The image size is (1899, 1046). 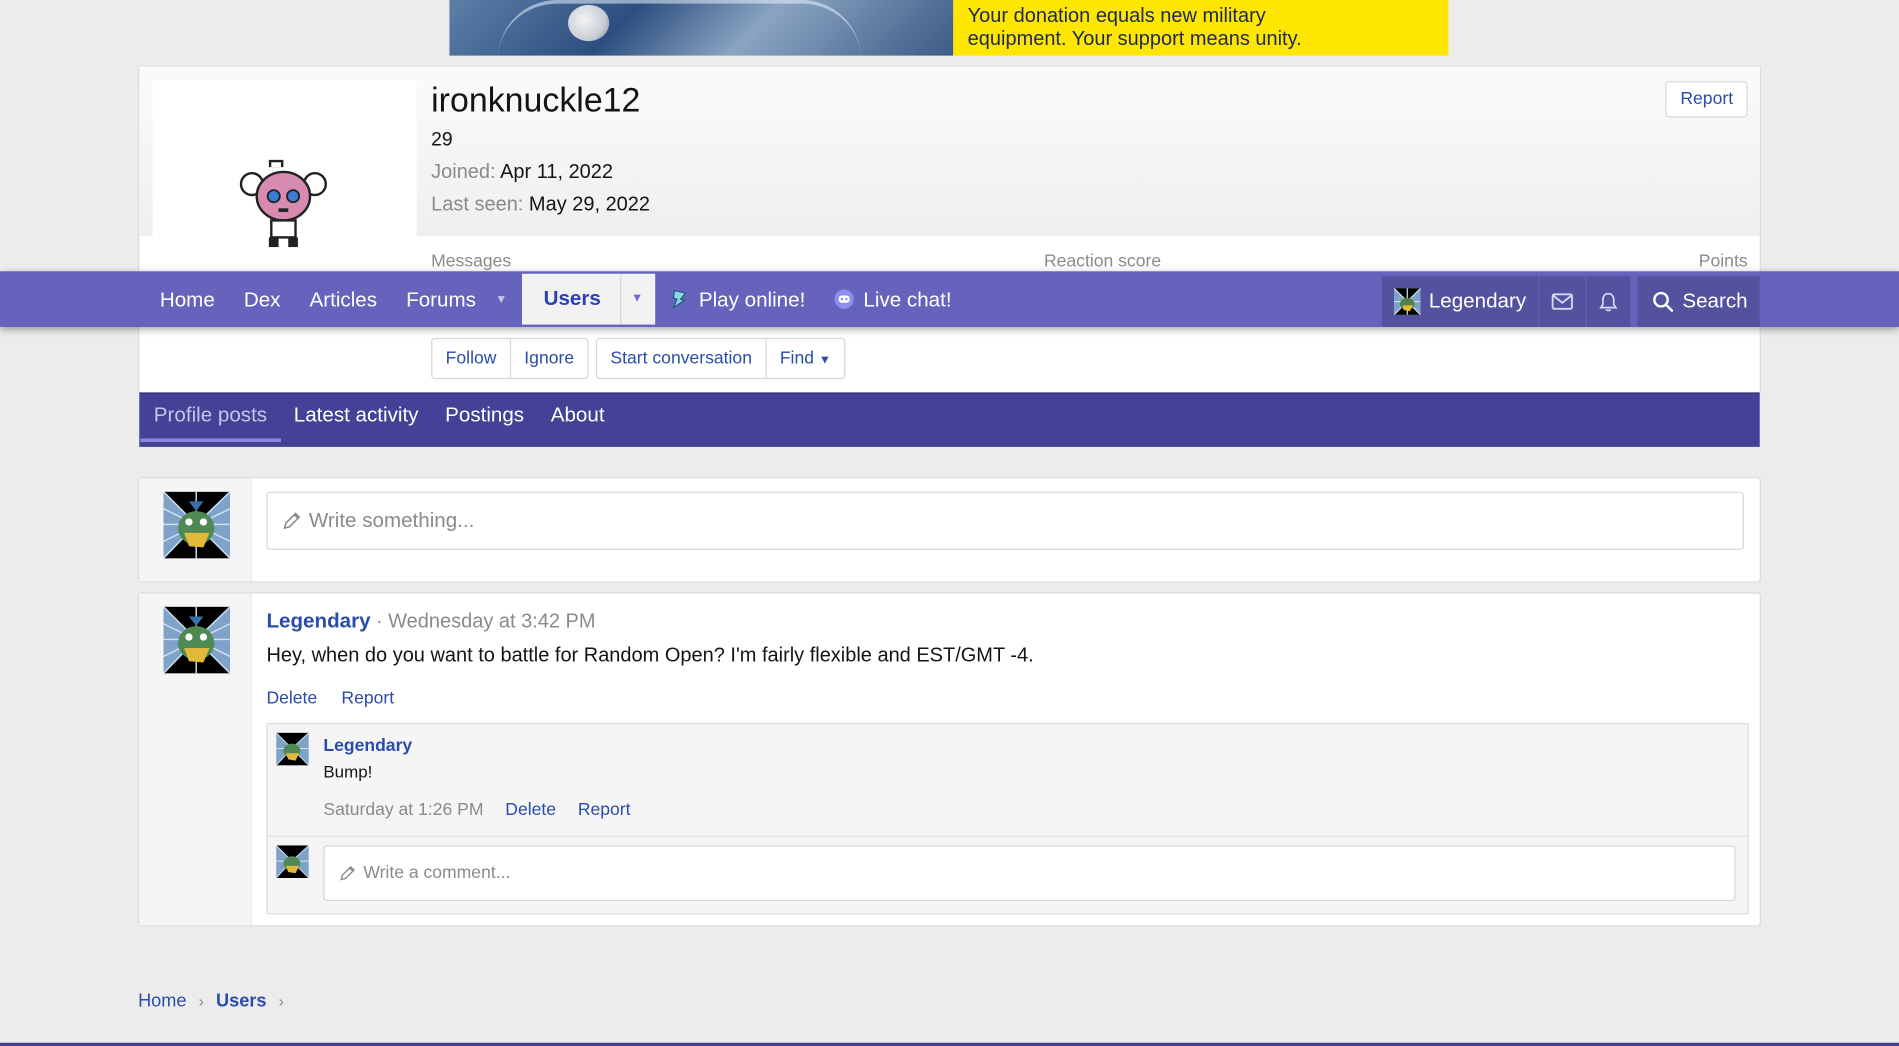 What do you see at coordinates (682, 358) in the screenshot?
I see `start-conversation-button: Start conversation` at bounding box center [682, 358].